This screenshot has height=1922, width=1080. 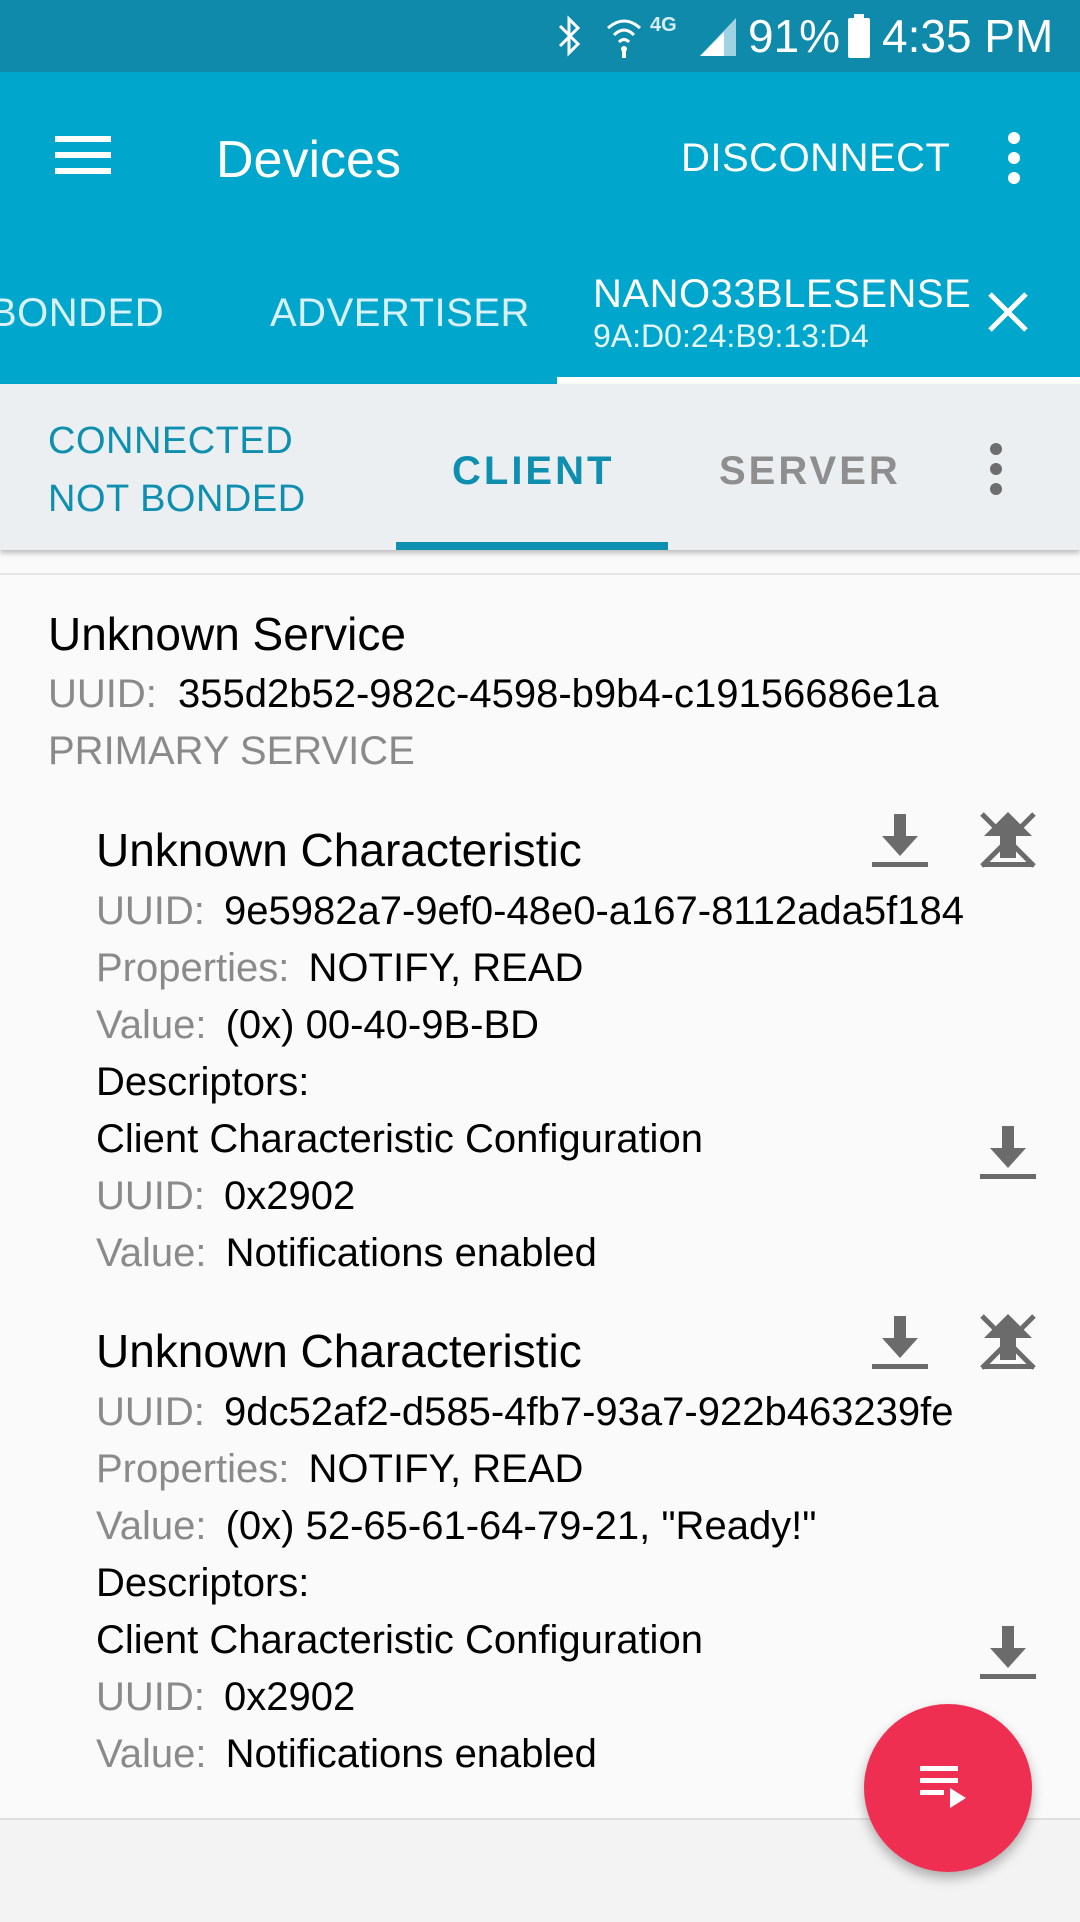 What do you see at coordinates (540, 574) in the screenshot?
I see `divider` at bounding box center [540, 574].